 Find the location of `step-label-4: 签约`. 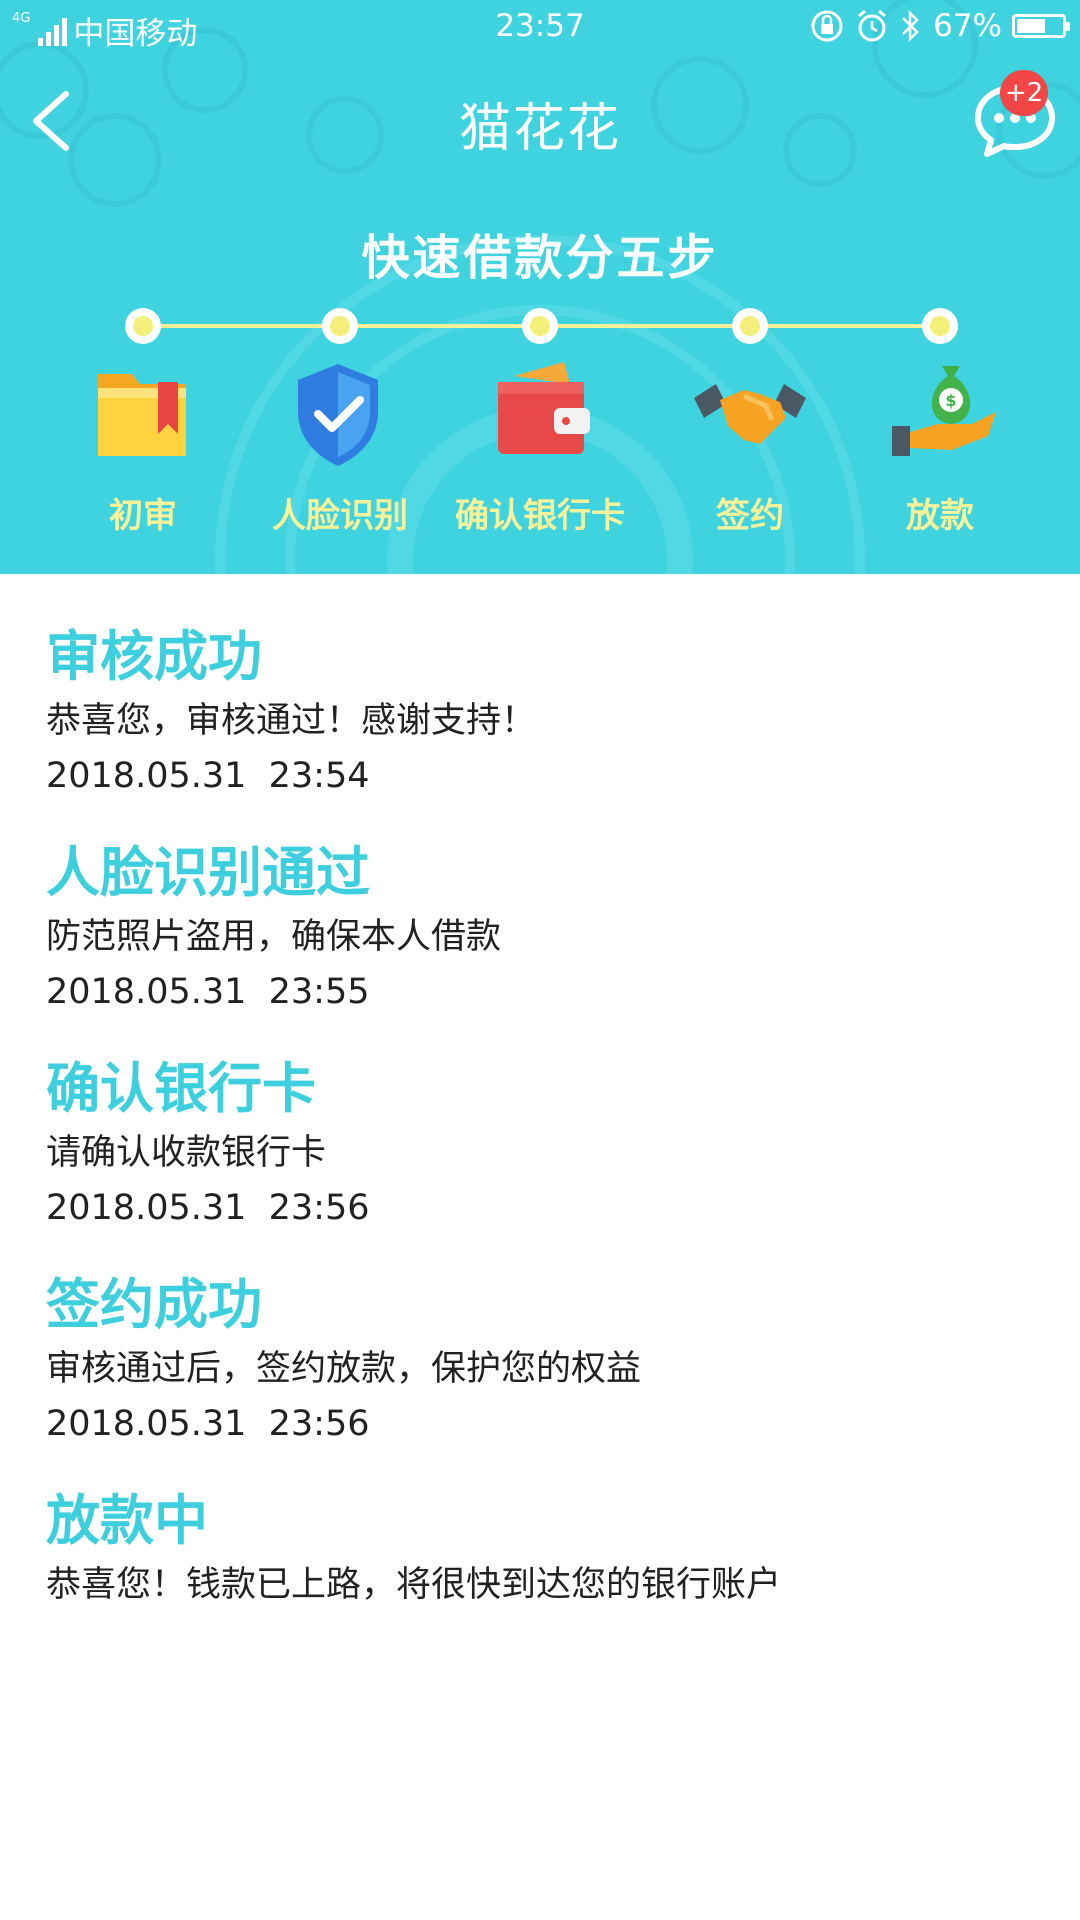

step-label-4: 签约 is located at coordinates (750, 516).